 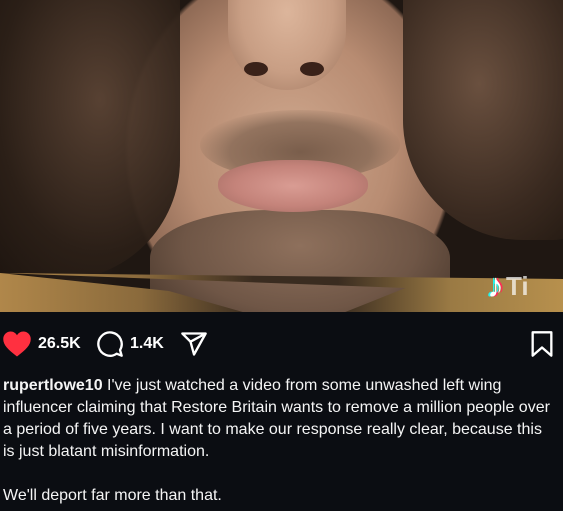 I want to click on caption-second-paragraph: We'll deport far more than that., so click(x=112, y=495).